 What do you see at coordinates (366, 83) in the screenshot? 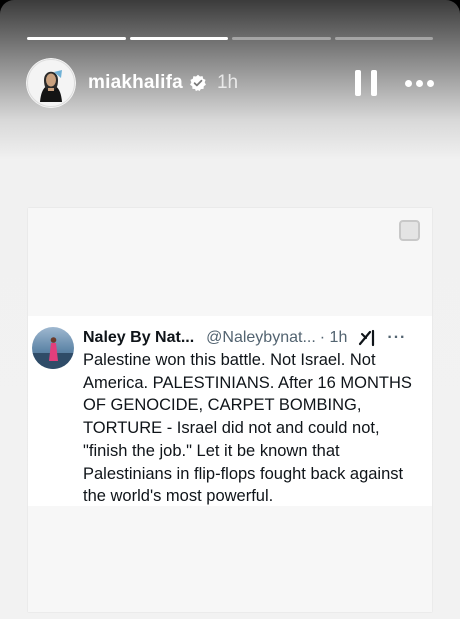
I see `pause-icon` at bounding box center [366, 83].